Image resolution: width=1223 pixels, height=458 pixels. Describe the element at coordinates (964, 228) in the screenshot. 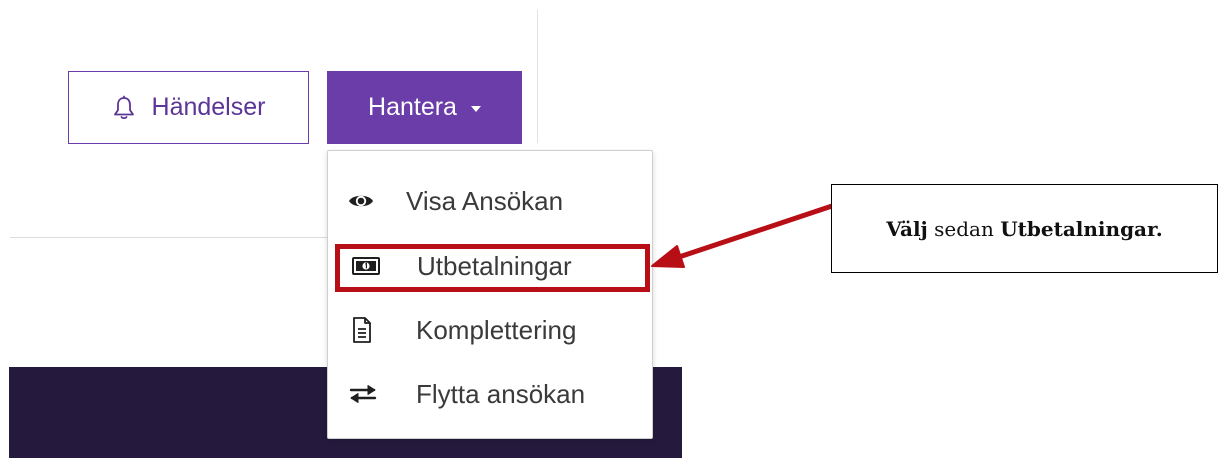

I see `callout-text: sedan` at that location.